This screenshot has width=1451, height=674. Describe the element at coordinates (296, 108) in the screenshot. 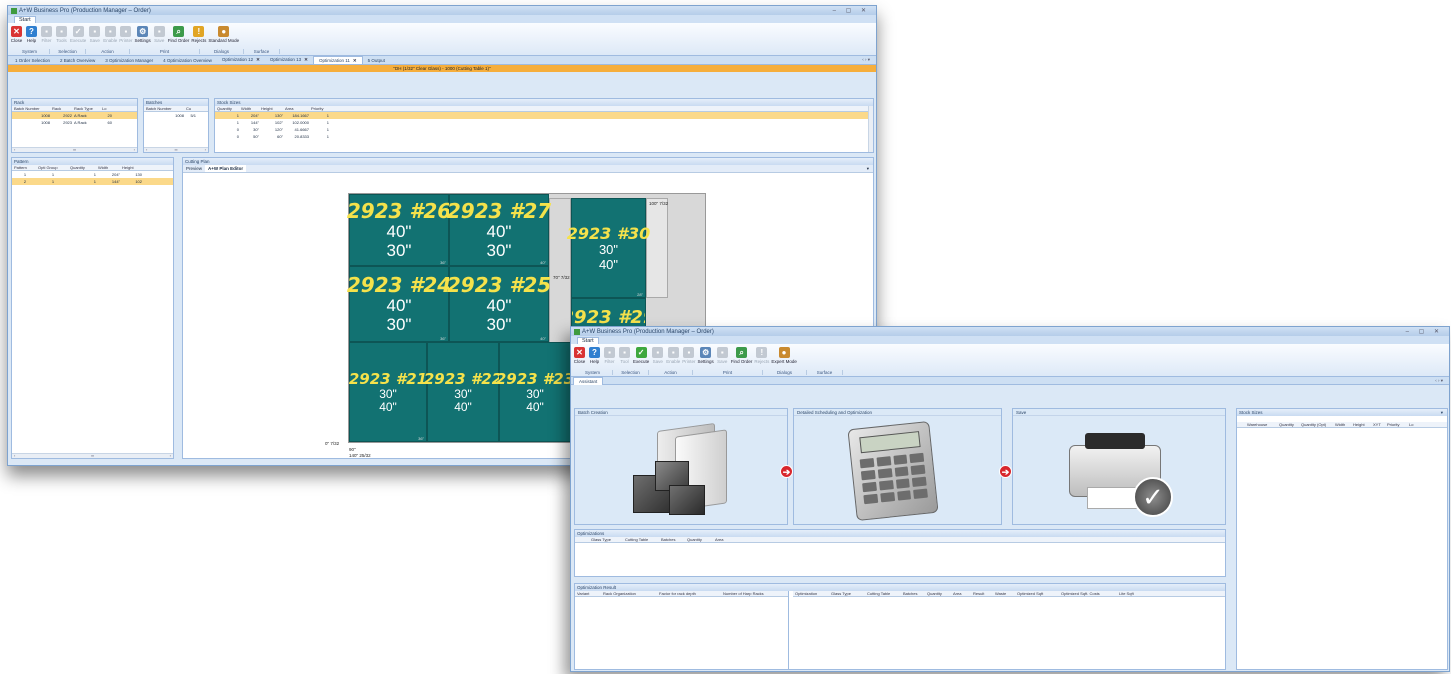

I see `stock-col-area: Area` at that location.